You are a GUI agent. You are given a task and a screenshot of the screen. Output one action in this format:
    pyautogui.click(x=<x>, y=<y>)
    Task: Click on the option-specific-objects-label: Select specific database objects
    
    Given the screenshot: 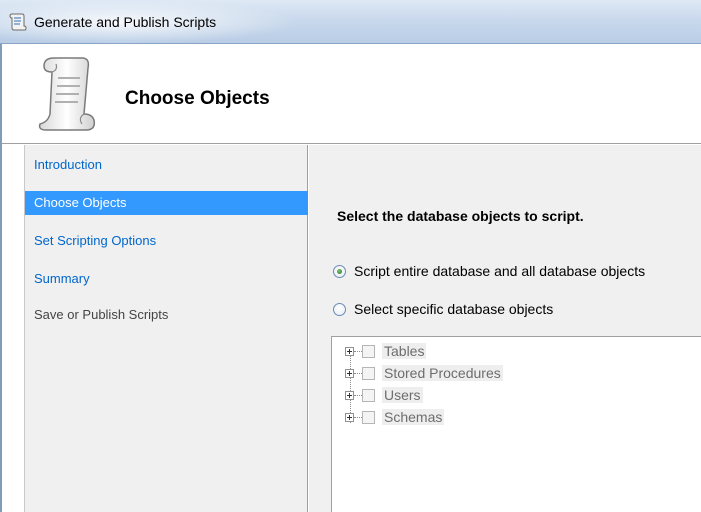 What is the action you would take?
    pyautogui.click(x=454, y=309)
    